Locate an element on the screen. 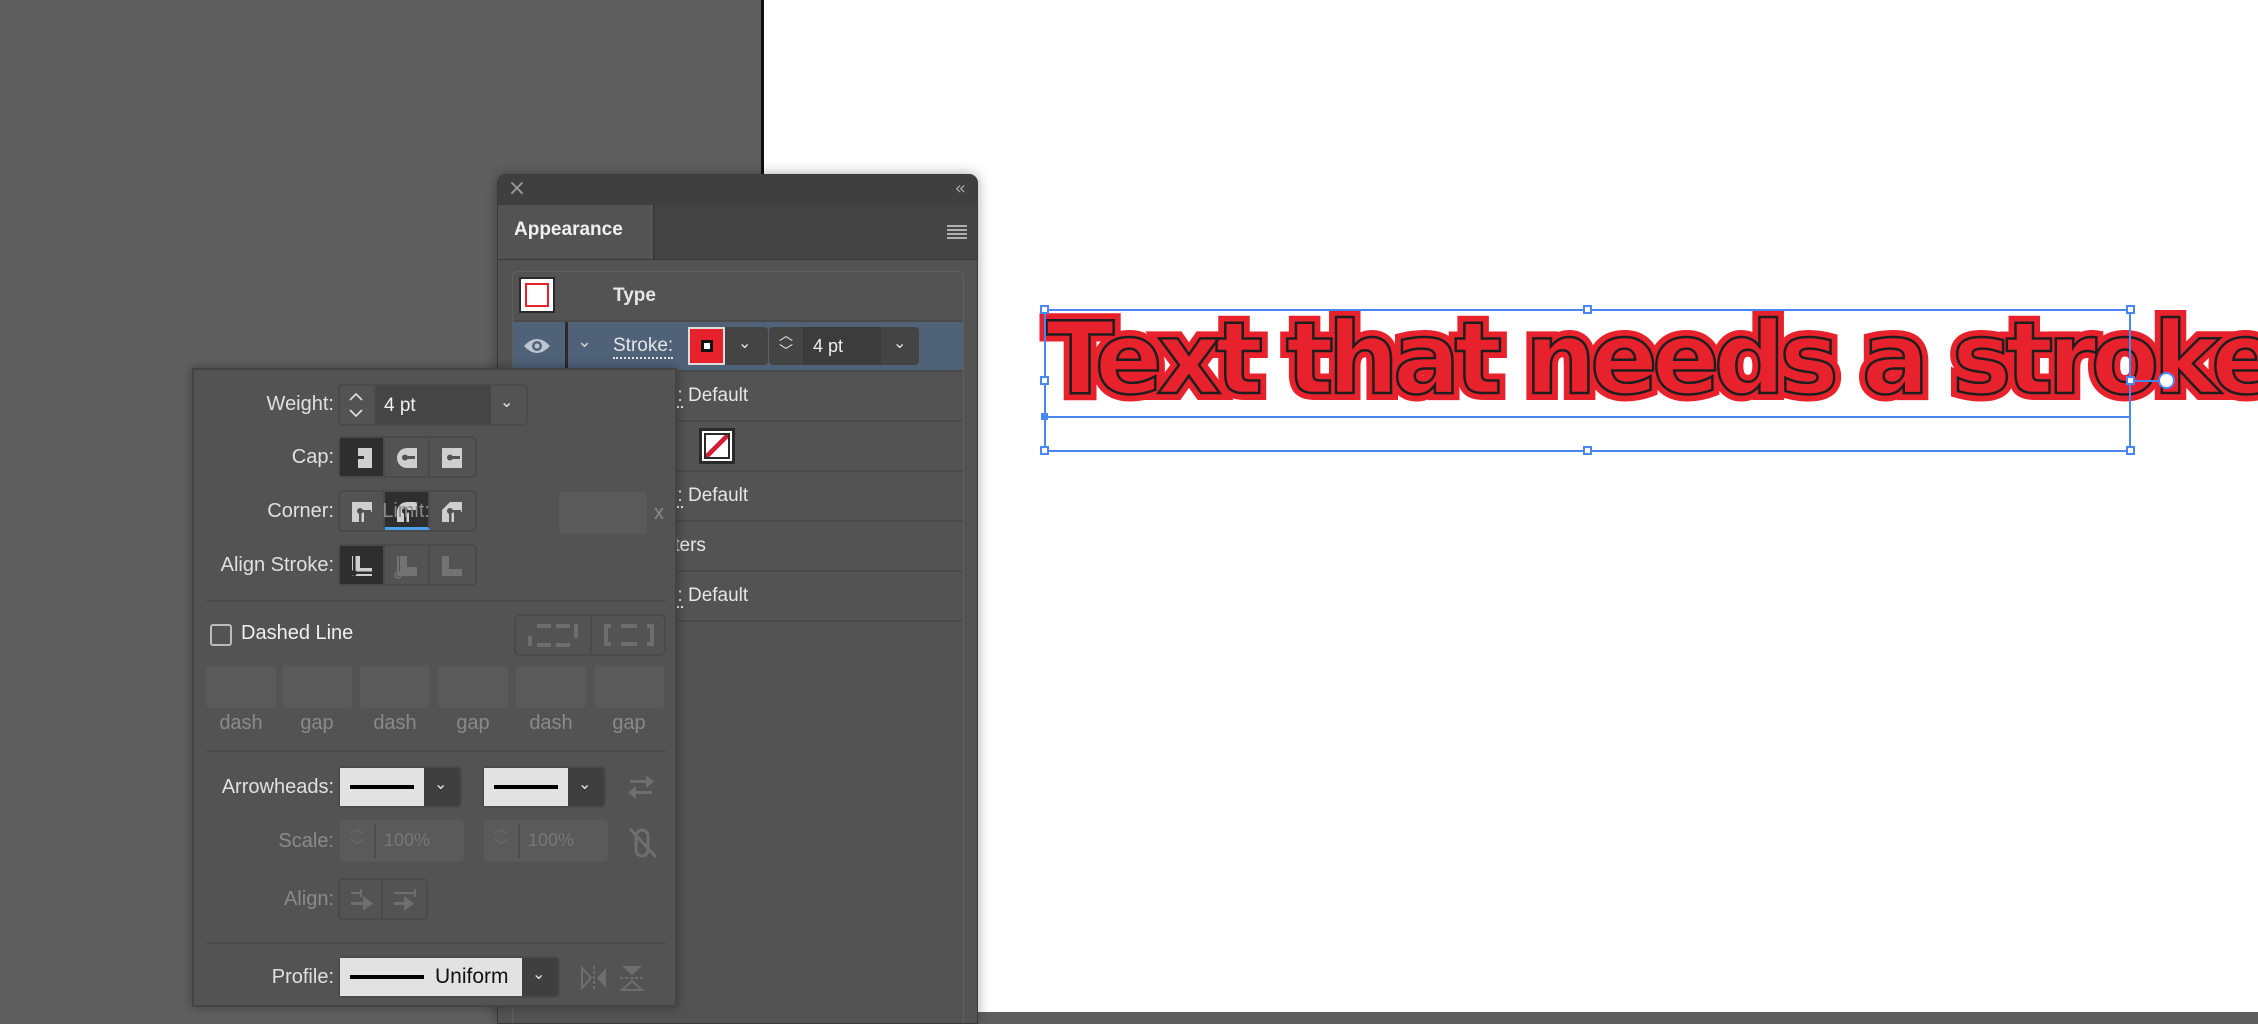 The image size is (2258, 1024). weight-field: 4 pt is located at coordinates (433, 405).